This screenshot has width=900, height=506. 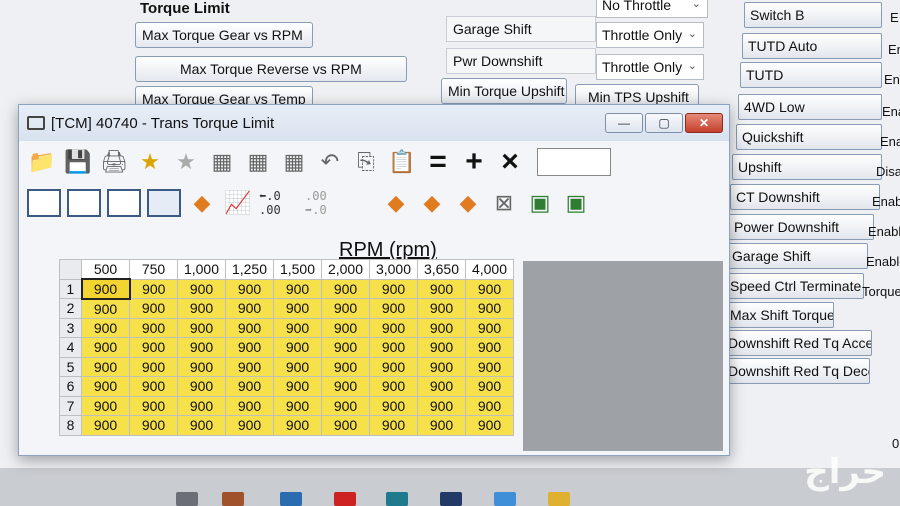 I want to click on window-titlebar: [TCM] 40740 - Trans Torque Limit — ▢ ✕, so click(x=374, y=123).